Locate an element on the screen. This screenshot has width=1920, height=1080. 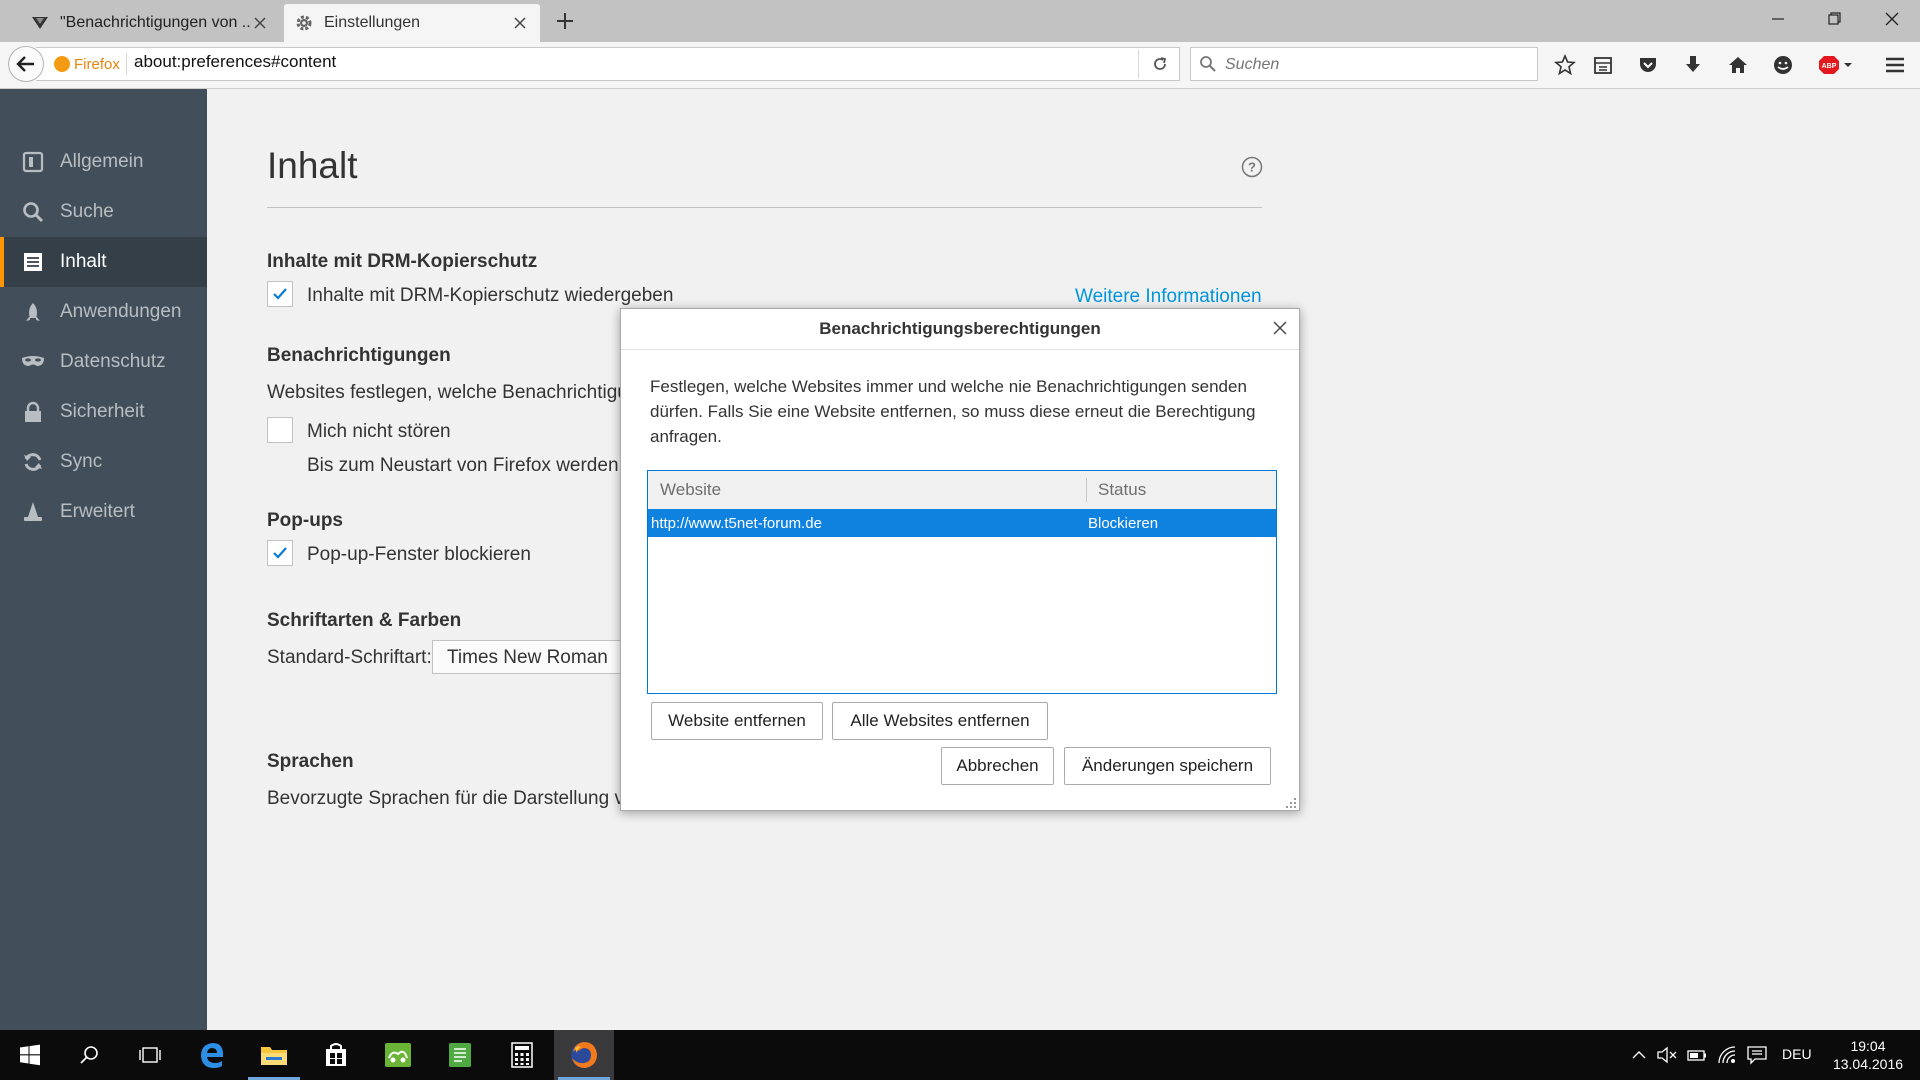
bookmark-star-icon is located at coordinates (1565, 65).